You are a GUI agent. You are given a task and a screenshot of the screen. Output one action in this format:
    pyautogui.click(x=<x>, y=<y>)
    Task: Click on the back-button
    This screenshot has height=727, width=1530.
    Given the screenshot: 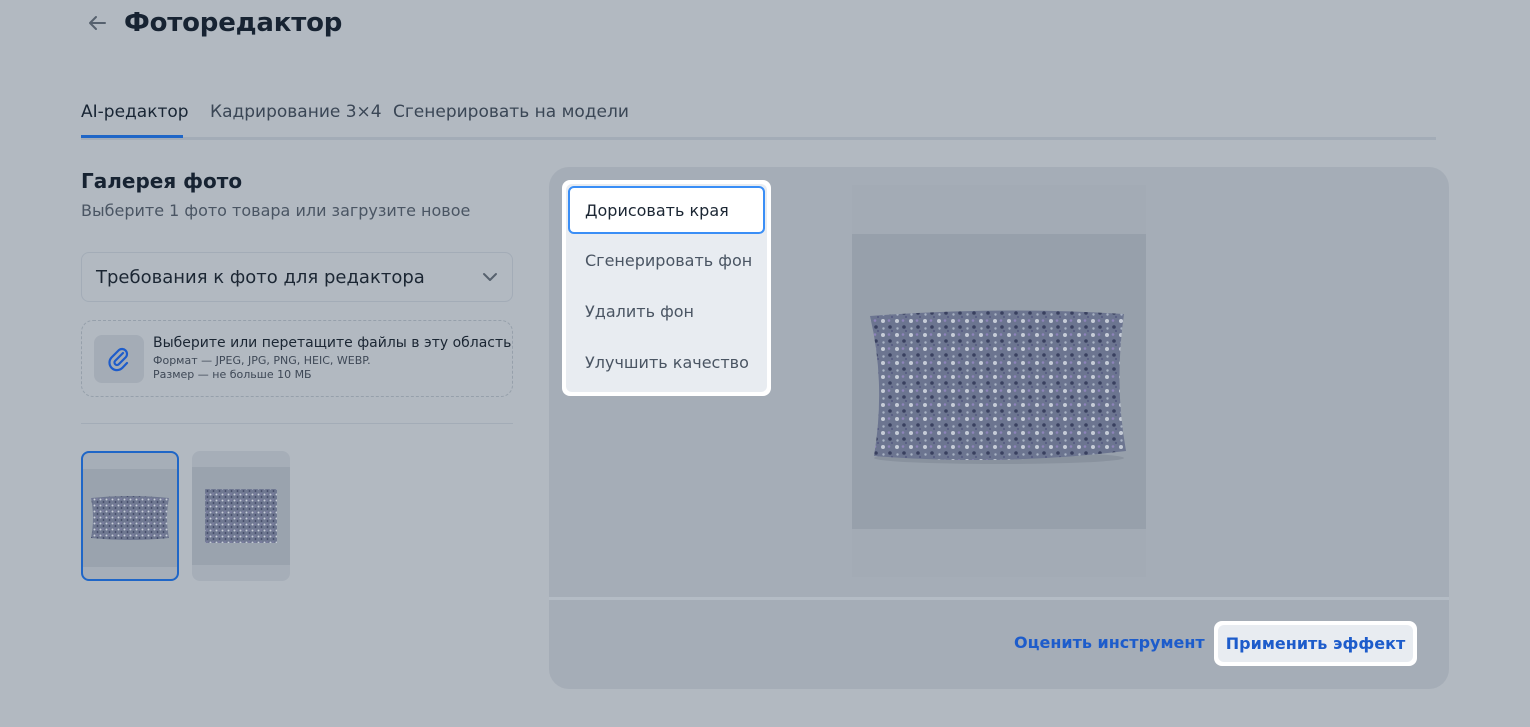 What is the action you would take?
    pyautogui.click(x=97, y=23)
    